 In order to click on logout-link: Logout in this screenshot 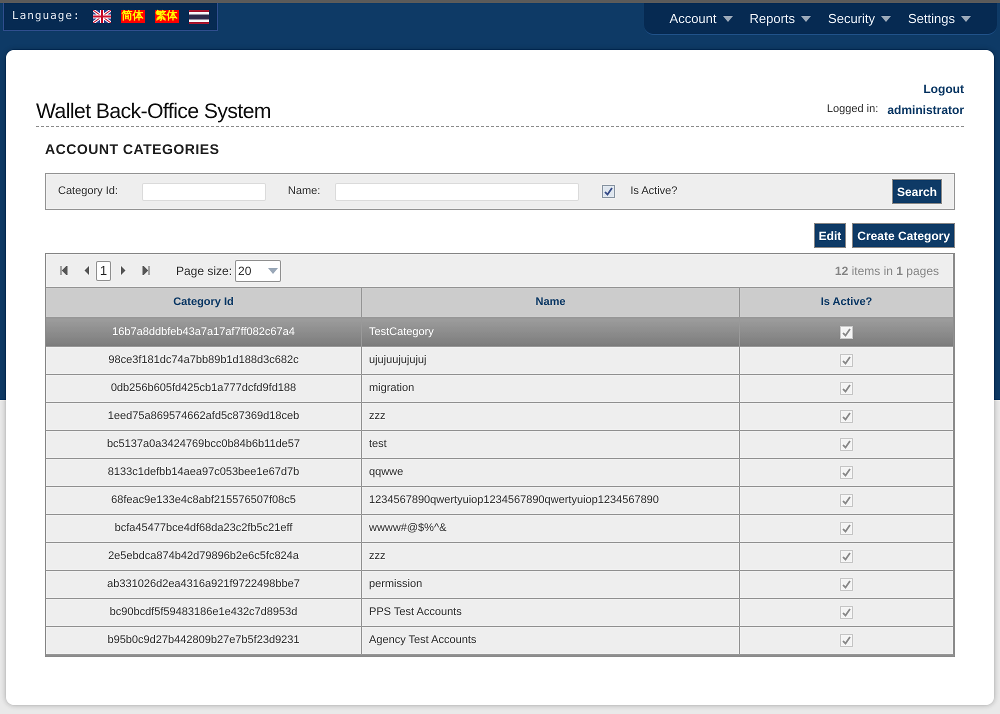, I will do `click(943, 89)`.